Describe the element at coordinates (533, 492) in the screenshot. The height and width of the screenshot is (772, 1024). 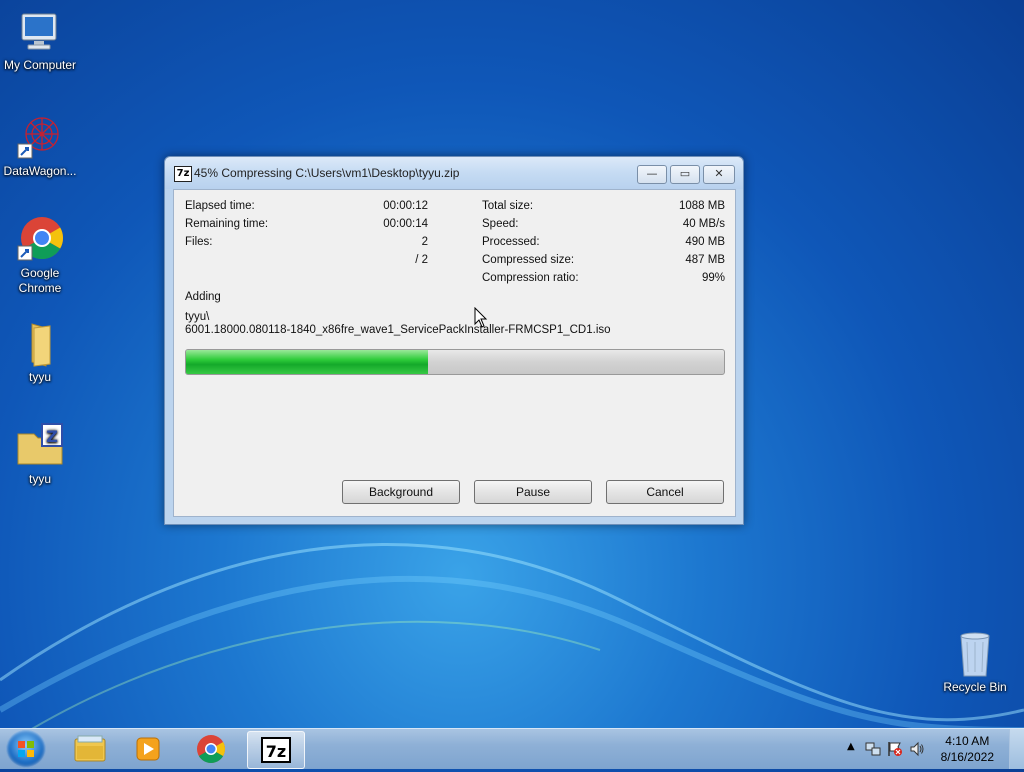
I see `pause-button: Pause` at that location.